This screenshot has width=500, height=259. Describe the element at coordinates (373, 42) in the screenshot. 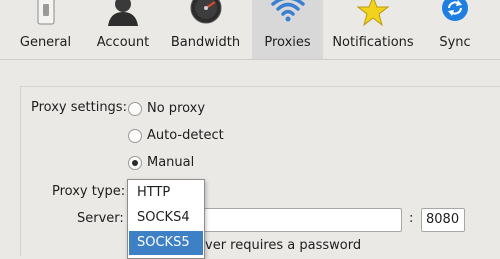

I see `tab-notifications-label: Notifications` at that location.